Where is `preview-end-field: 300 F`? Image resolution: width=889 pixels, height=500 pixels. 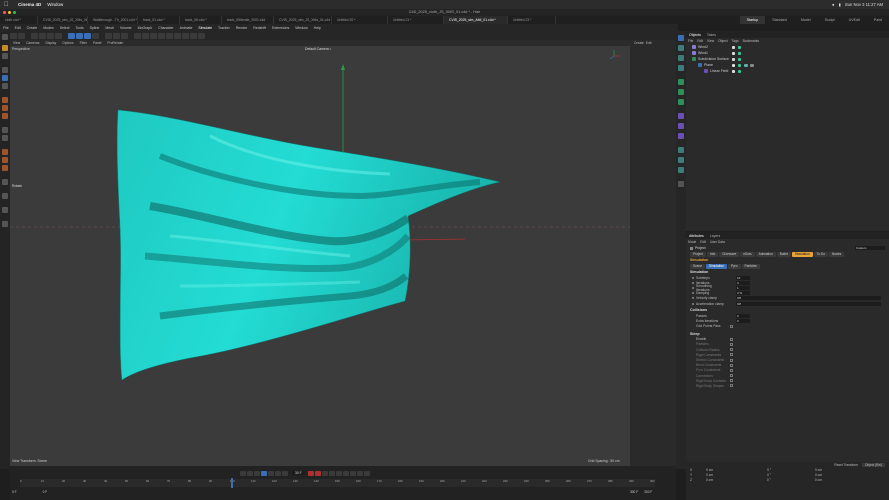
preview-end-field: 300 F is located at coordinates (634, 492).